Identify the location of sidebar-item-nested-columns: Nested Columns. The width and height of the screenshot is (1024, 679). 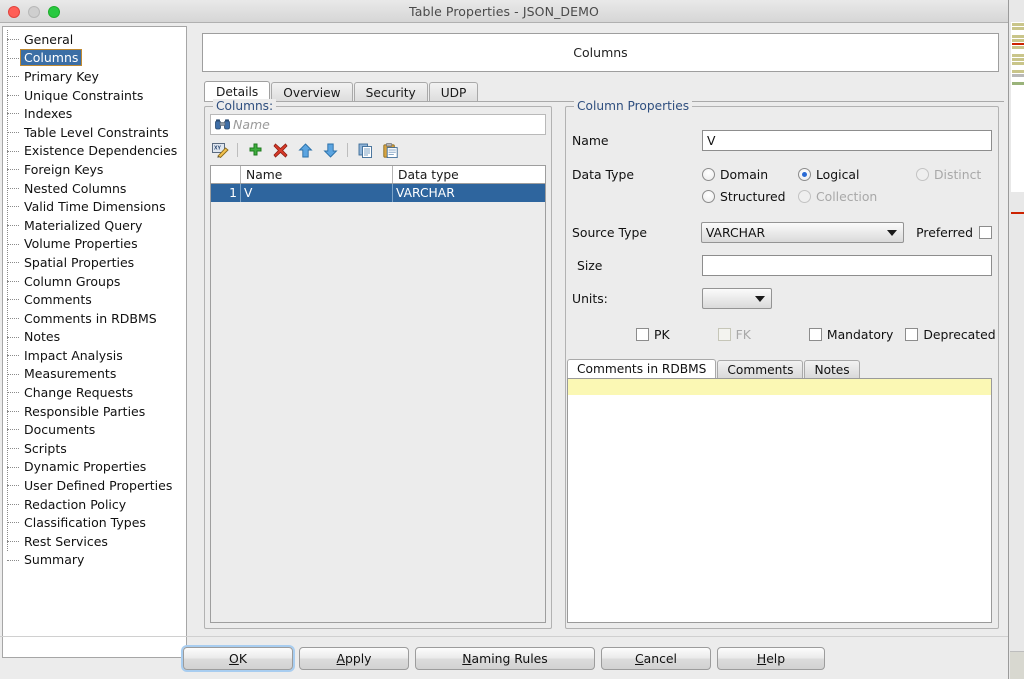
(94, 188).